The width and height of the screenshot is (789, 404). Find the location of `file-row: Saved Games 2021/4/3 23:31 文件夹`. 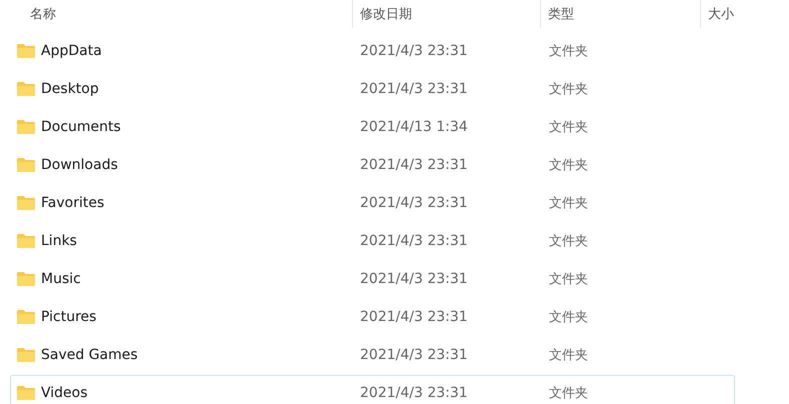

file-row: Saved Games 2021/4/3 23:31 文件夹 is located at coordinates (372, 355).